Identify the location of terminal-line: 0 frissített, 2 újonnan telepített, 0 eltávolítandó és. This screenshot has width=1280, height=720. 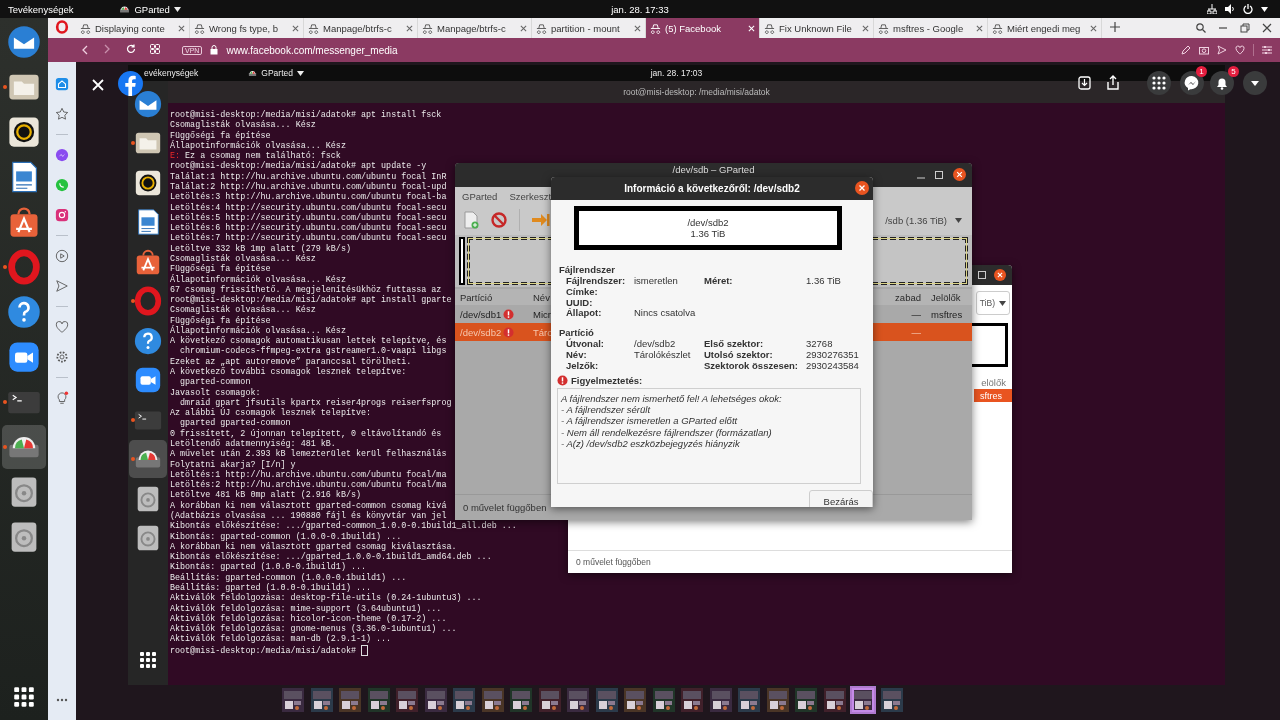
(306, 433).